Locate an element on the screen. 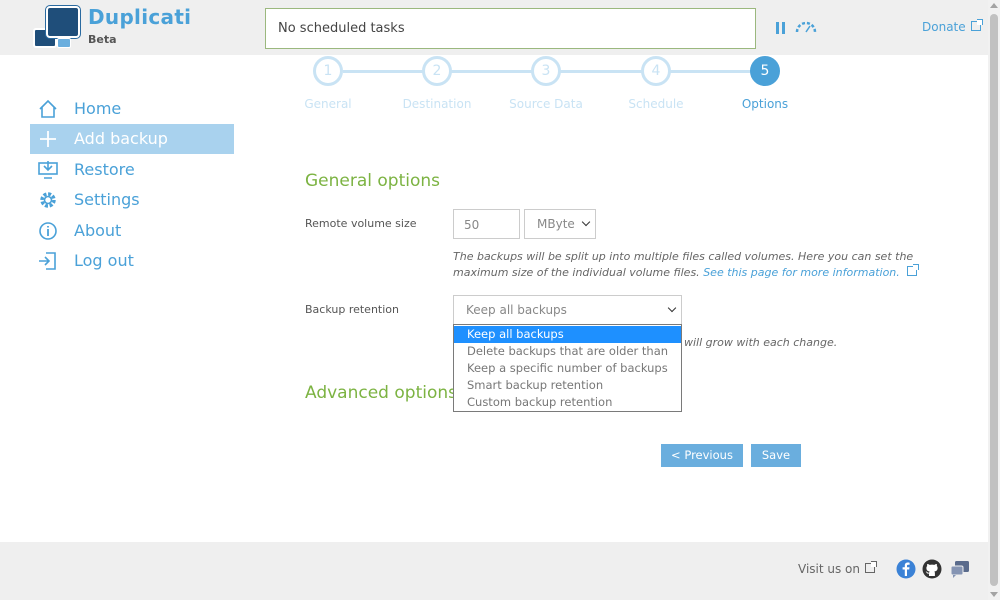 The width and height of the screenshot is (1000, 600). scroll-up-arrow is located at coordinates (994, 5).